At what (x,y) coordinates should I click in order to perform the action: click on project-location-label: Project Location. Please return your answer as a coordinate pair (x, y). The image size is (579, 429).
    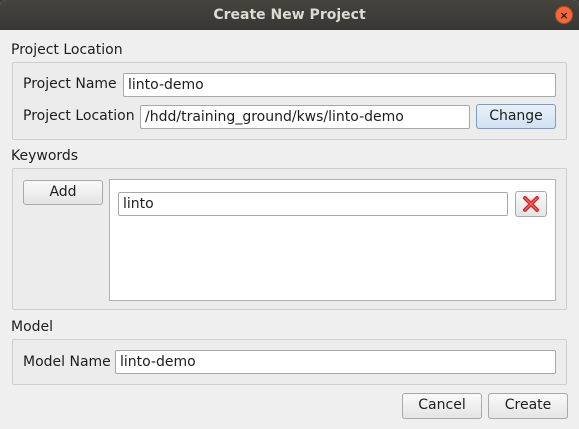
    Looking at the image, I should click on (79, 116).